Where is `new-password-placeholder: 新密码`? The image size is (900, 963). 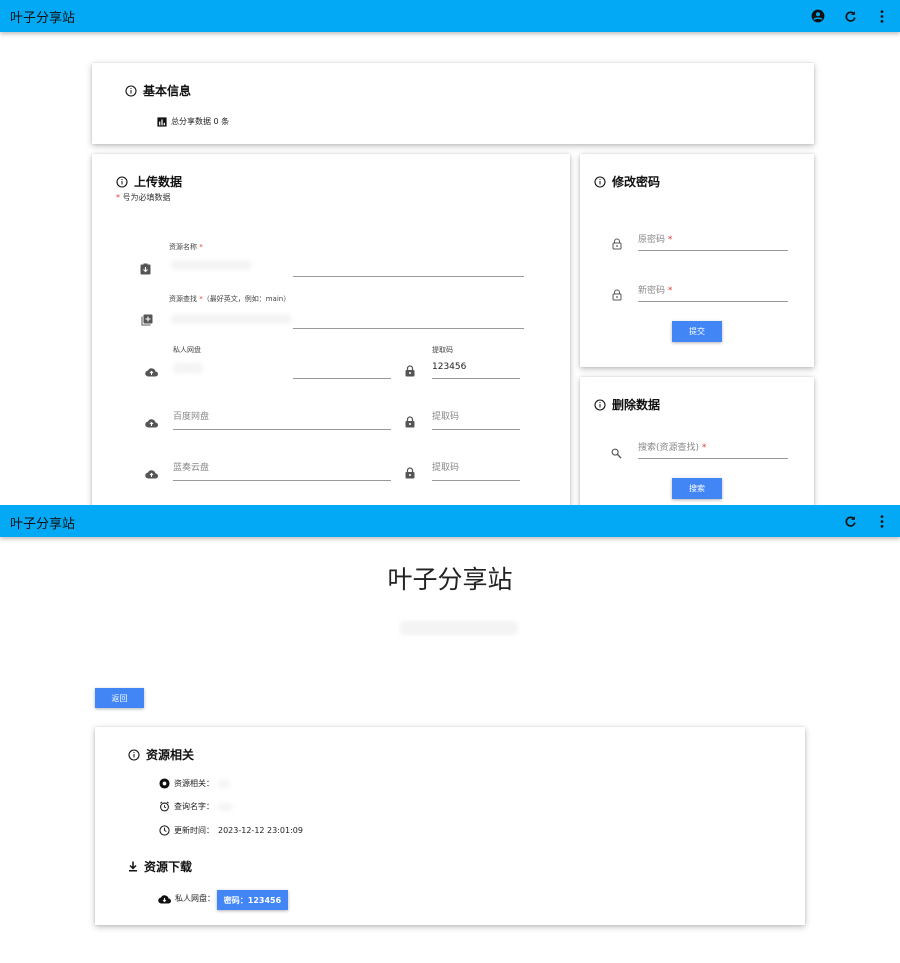
new-password-placeholder: 新密码 is located at coordinates (652, 291).